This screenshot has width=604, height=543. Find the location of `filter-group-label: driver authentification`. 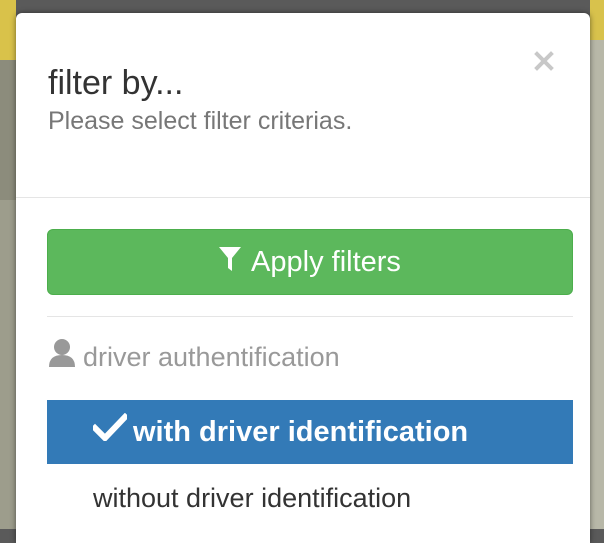

filter-group-label: driver authentification is located at coordinates (211, 356).